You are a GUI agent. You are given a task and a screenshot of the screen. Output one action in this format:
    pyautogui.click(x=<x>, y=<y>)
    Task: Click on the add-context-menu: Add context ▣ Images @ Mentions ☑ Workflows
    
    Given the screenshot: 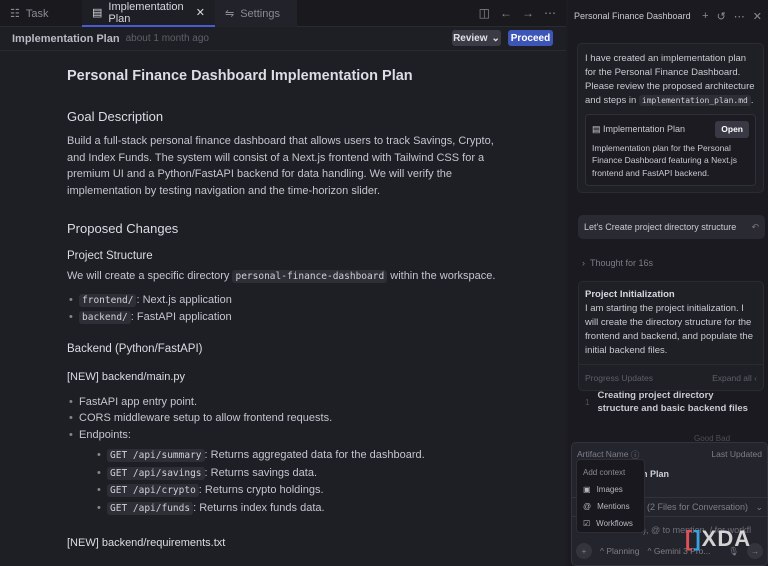 What is the action you would take?
    pyautogui.click(x=610, y=496)
    